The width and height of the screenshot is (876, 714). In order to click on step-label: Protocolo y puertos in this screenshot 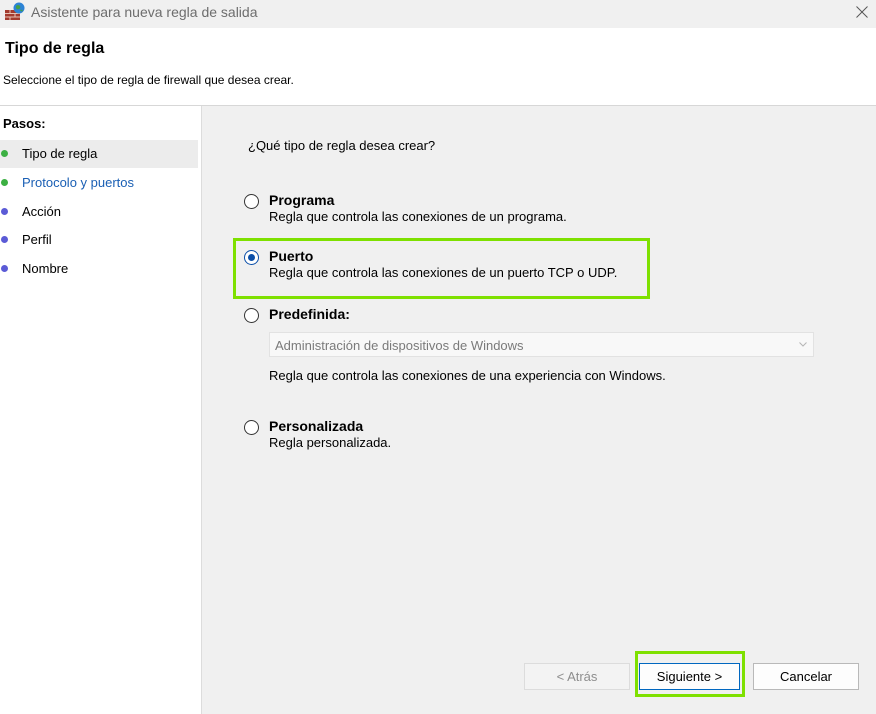, I will do `click(78, 182)`.